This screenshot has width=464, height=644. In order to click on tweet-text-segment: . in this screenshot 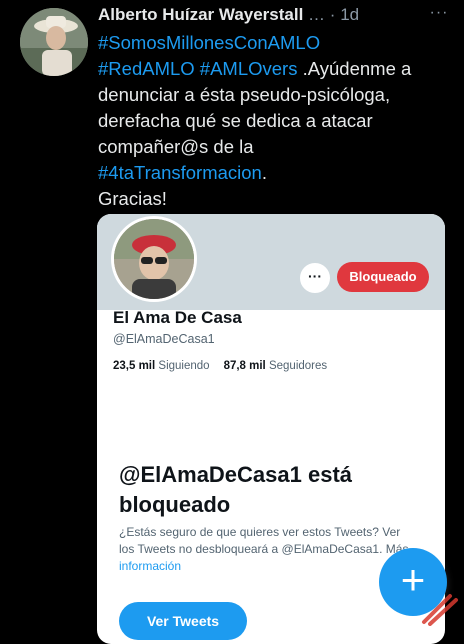, I will do `click(264, 172)`.